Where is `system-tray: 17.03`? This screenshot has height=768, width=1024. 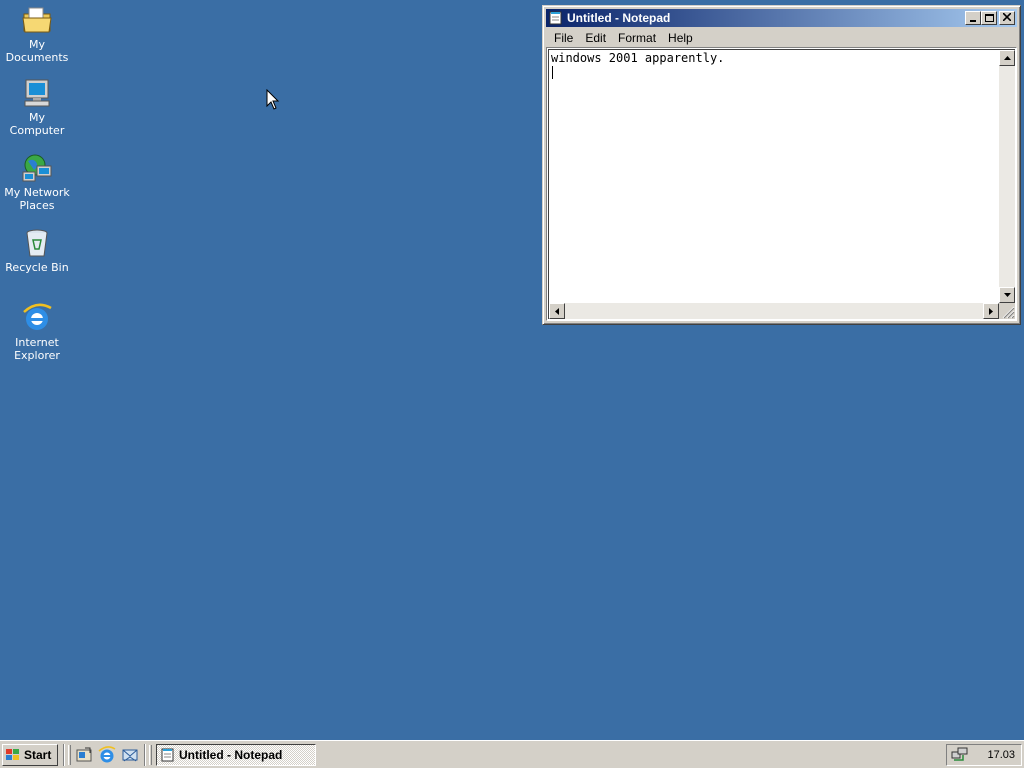 system-tray: 17.03 is located at coordinates (984, 754).